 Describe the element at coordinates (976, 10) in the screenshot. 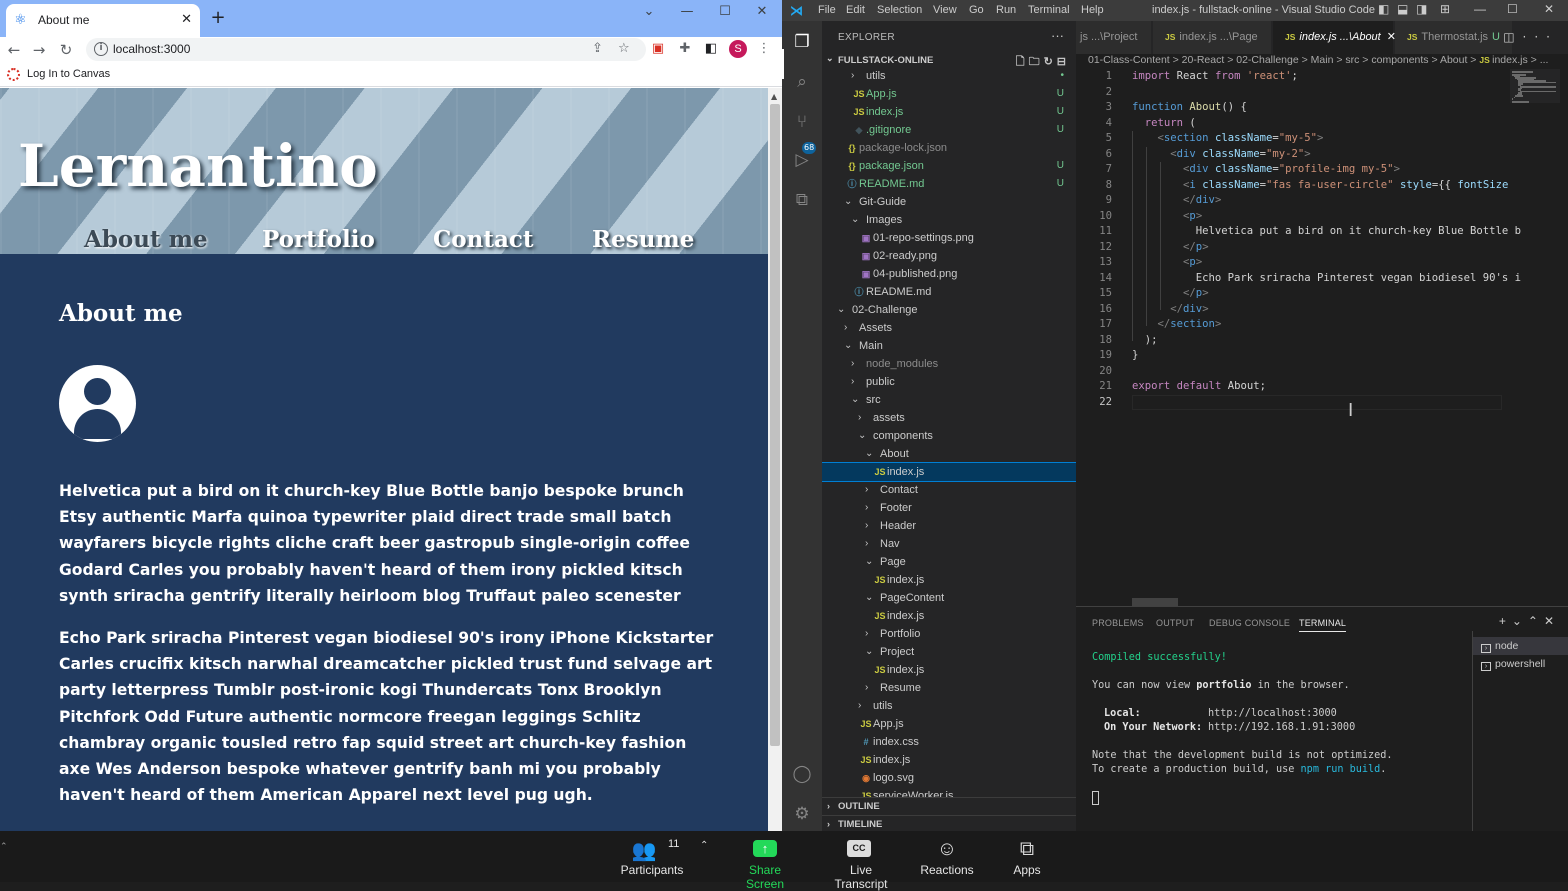

I see `menu-go: Go` at that location.